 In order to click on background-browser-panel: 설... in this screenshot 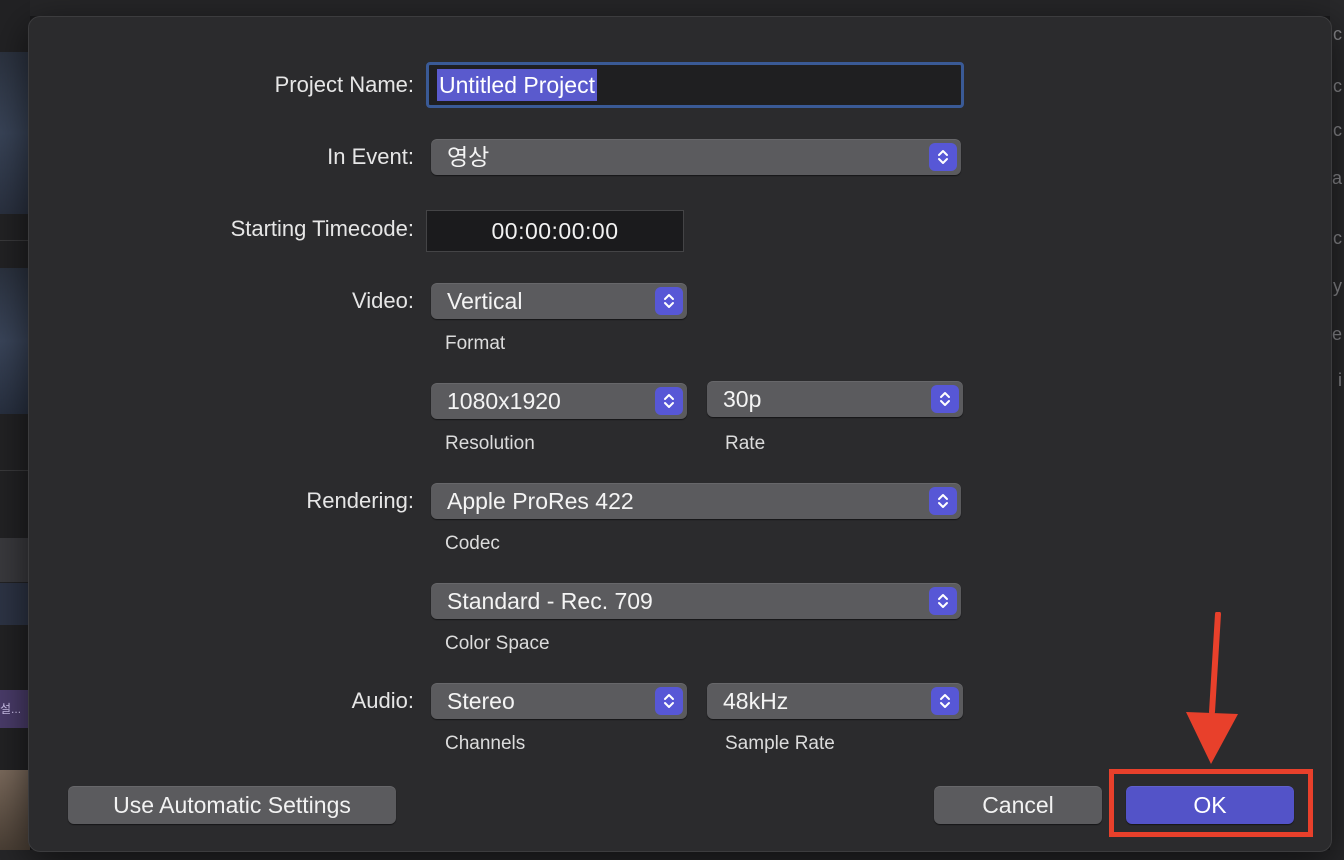, I will do `click(15, 430)`.